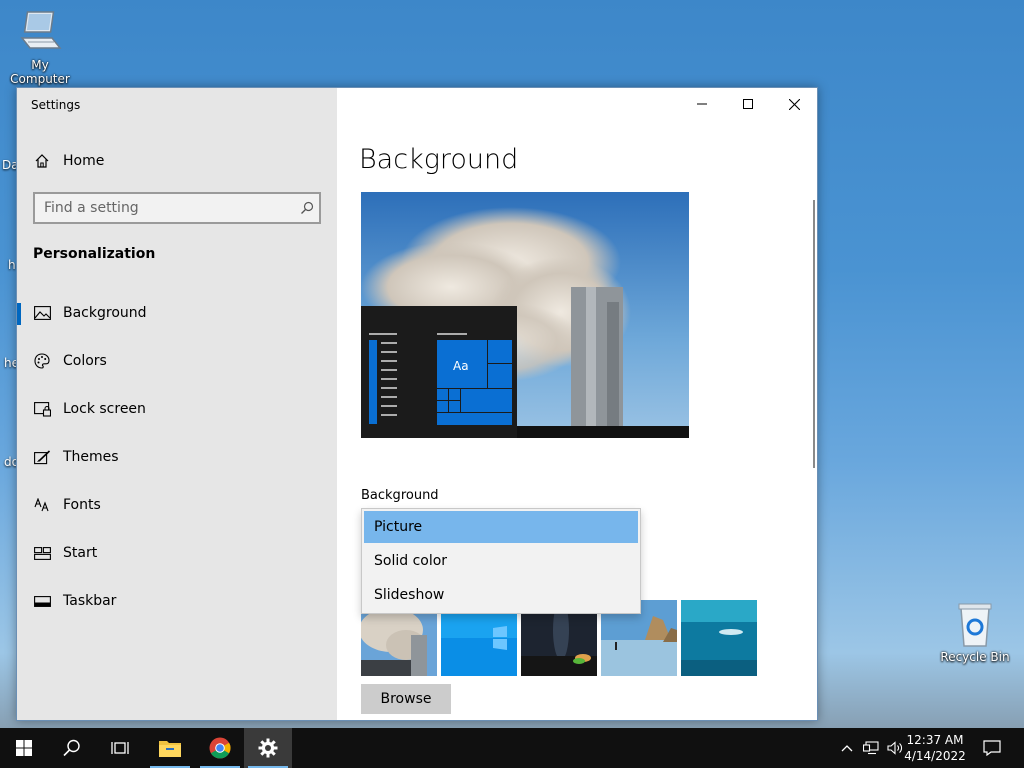  I want to click on scrollbar, so click(814, 334).